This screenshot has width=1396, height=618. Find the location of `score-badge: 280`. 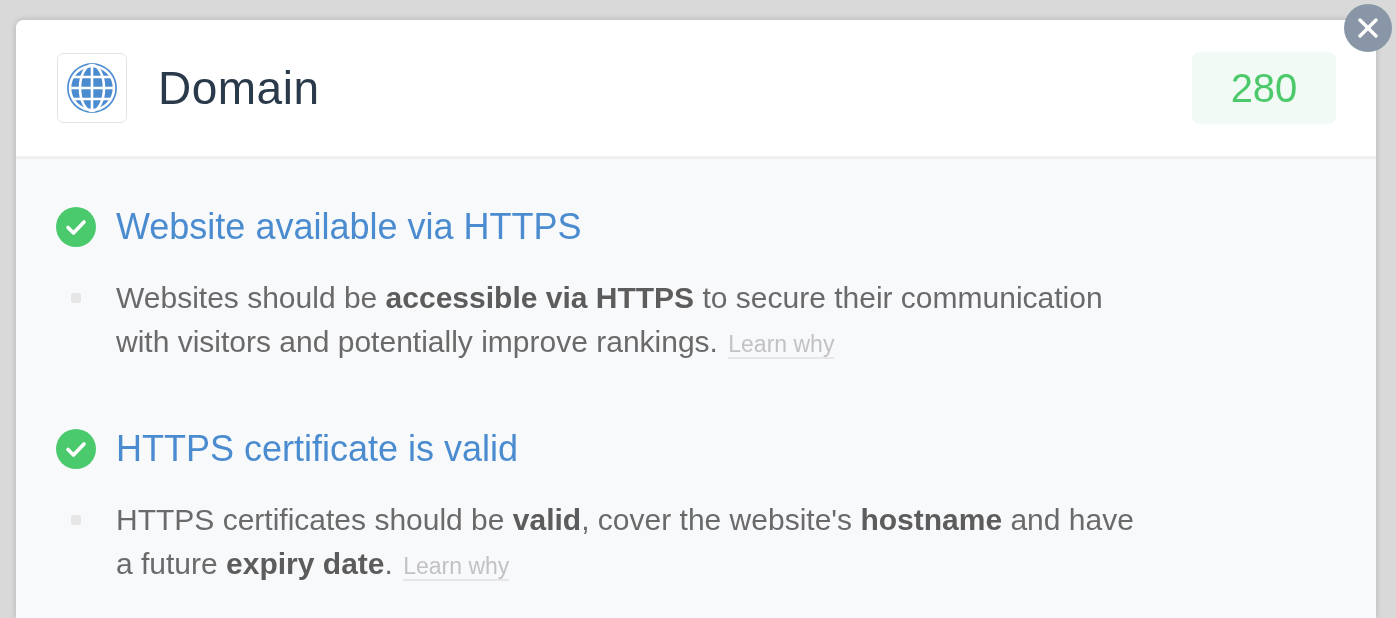

score-badge: 280 is located at coordinates (1264, 88).